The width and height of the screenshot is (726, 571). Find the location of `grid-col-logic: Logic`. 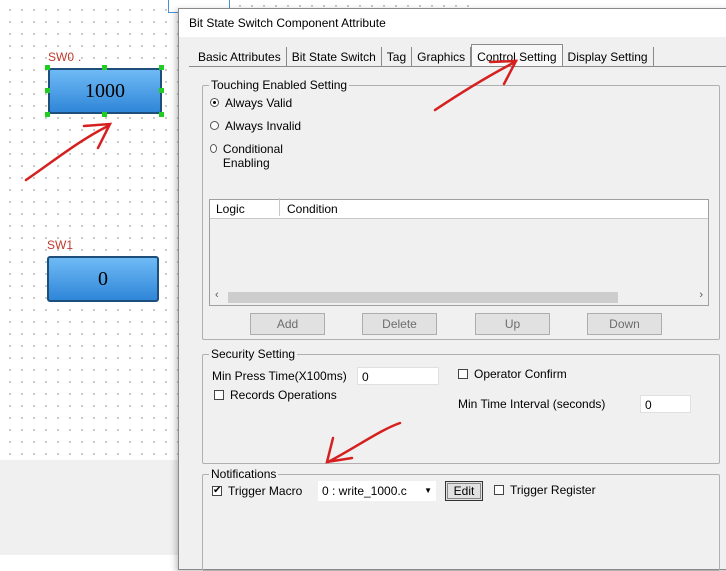

grid-col-logic: Logic is located at coordinates (230, 209).